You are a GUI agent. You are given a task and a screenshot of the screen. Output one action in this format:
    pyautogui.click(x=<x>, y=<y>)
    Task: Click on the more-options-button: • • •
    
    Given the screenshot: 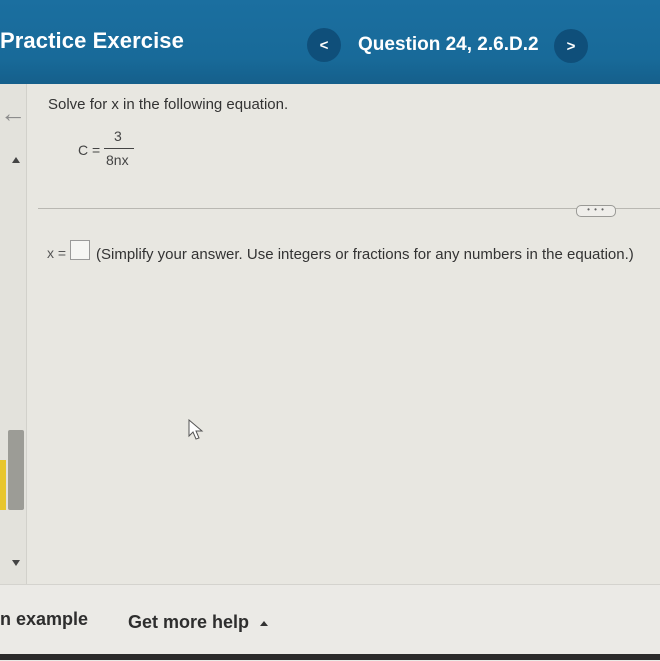 What is the action you would take?
    pyautogui.click(x=596, y=211)
    